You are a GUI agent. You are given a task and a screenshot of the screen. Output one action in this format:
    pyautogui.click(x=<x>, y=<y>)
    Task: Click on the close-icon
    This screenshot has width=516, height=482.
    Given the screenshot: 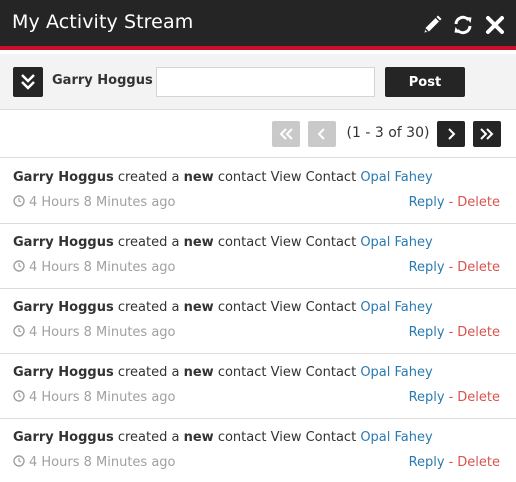 What is the action you would take?
    pyautogui.click(x=495, y=25)
    